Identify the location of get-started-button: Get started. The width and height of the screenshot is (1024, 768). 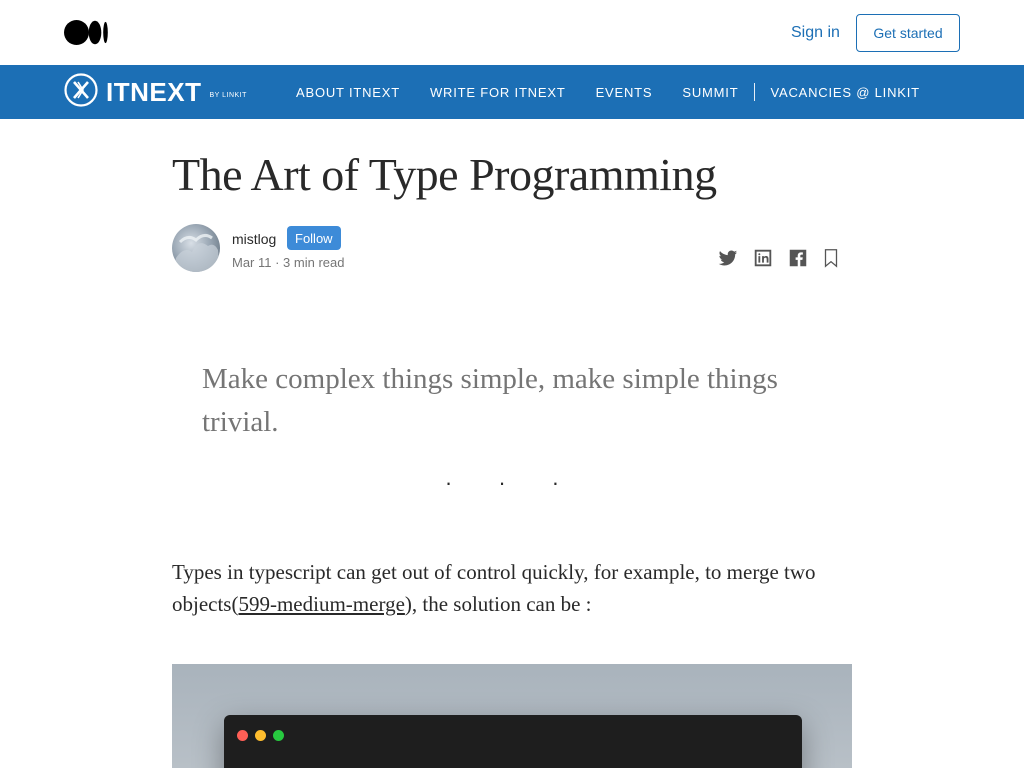
(908, 33).